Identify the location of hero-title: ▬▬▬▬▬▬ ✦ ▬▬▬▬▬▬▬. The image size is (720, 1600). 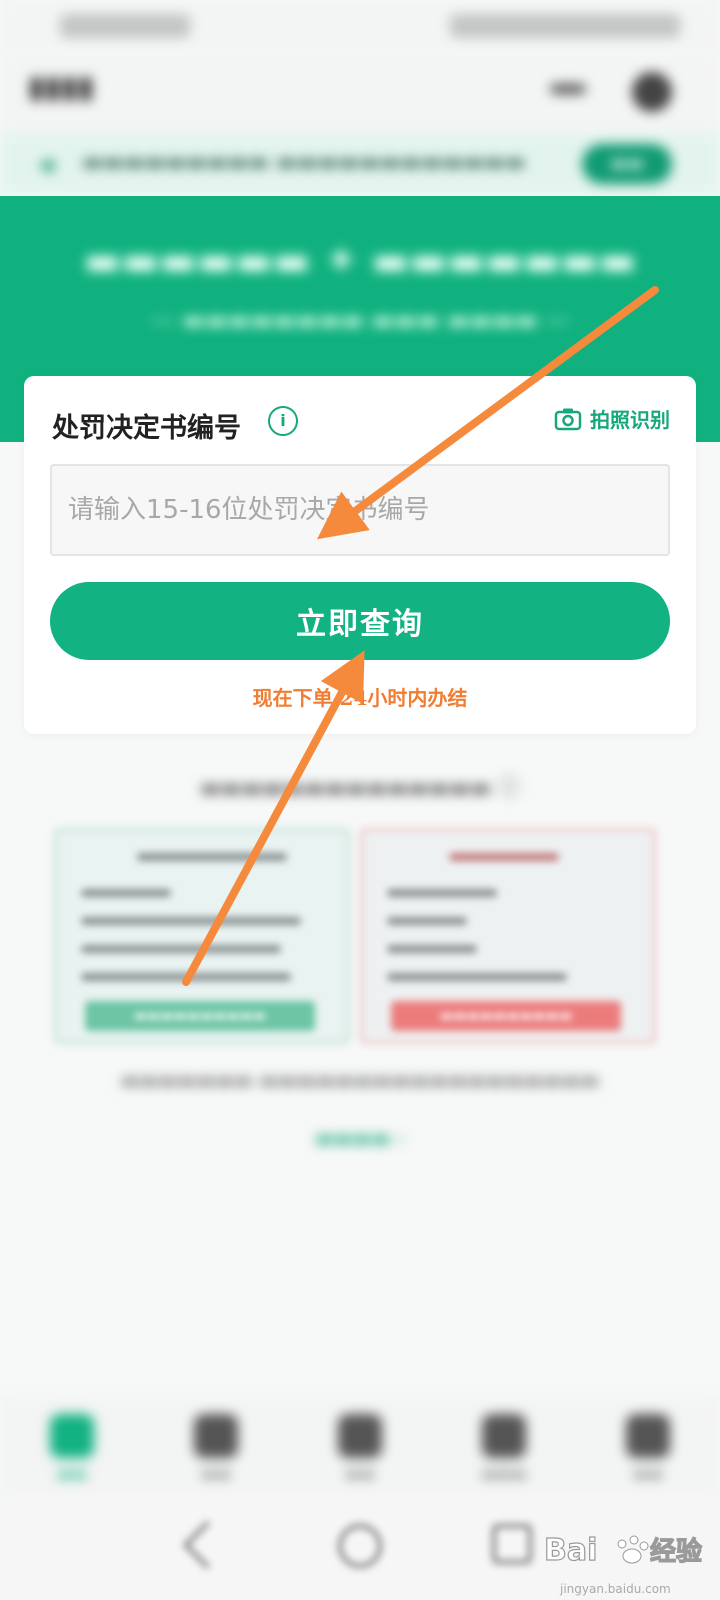
(360, 261).